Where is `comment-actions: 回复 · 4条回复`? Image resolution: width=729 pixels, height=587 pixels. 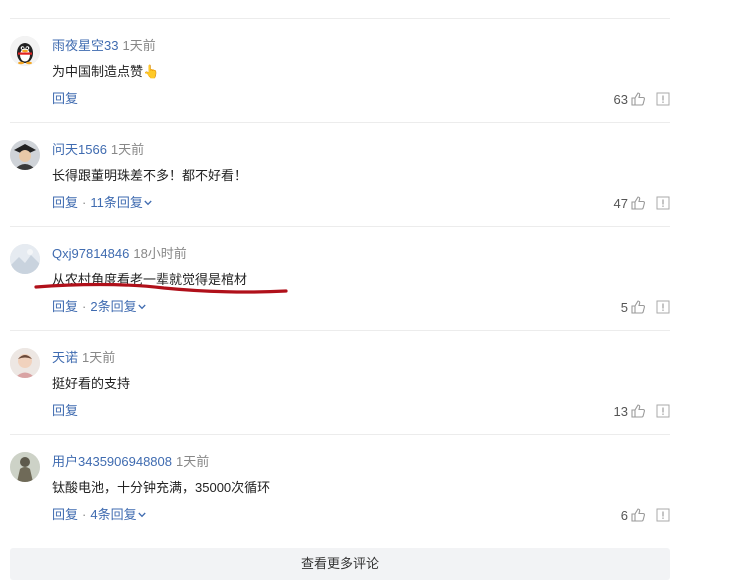 comment-actions: 回复 · 4条回复 is located at coordinates (99, 514).